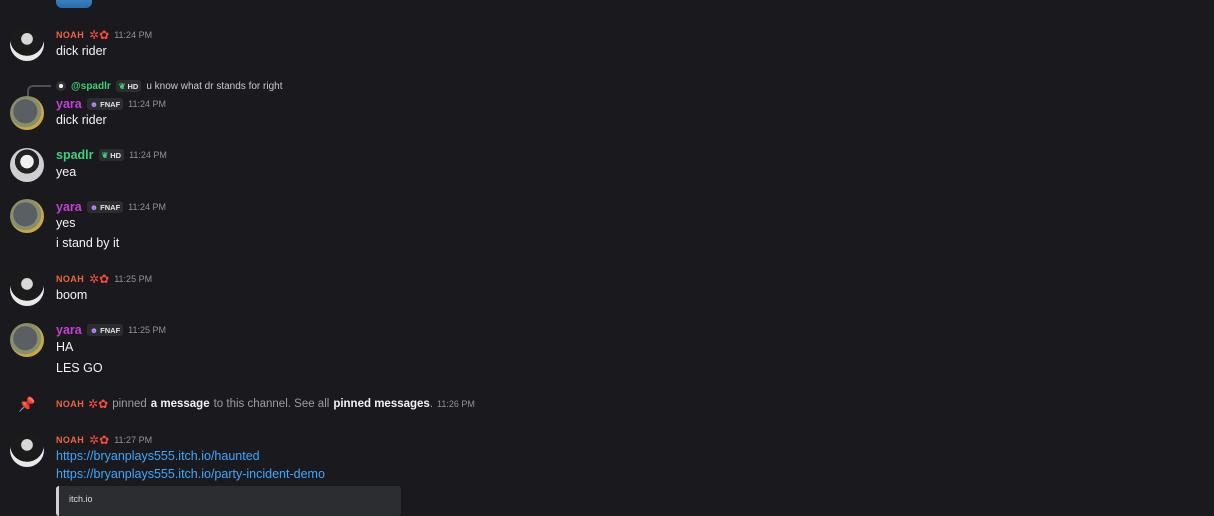 The height and width of the screenshot is (516, 1214). Describe the element at coordinates (39, 91) in the screenshot. I see `reply-connector` at that location.